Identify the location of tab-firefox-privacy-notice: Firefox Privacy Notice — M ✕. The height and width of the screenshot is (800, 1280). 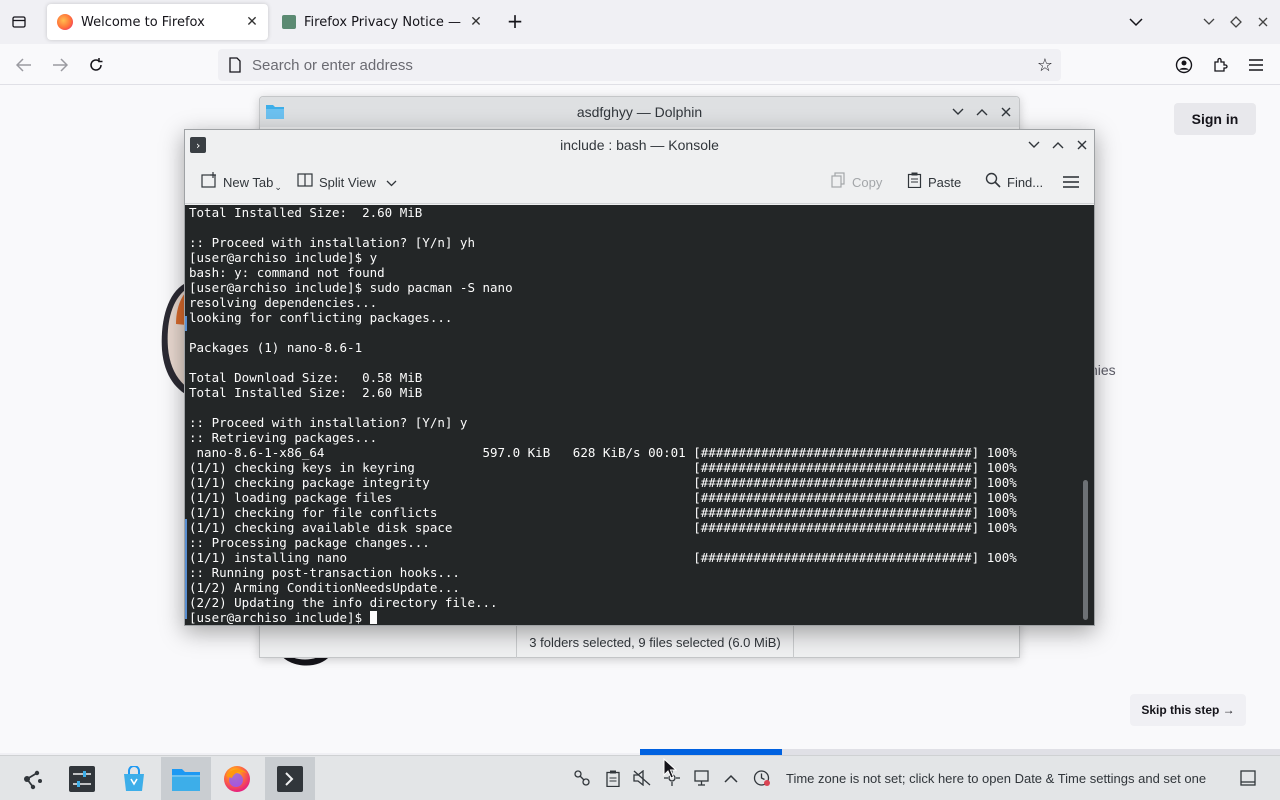
(382, 22).